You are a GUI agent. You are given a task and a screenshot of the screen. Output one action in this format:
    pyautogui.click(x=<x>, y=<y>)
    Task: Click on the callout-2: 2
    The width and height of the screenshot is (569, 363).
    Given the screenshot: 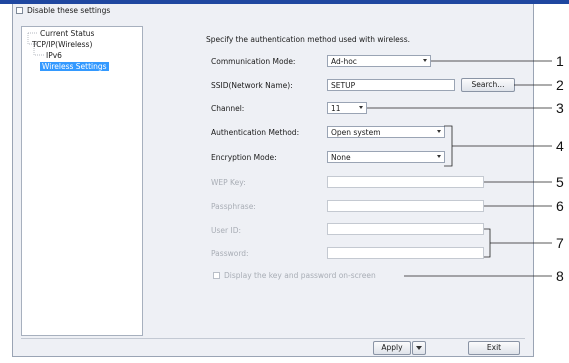 What is the action you would take?
    pyautogui.click(x=560, y=85)
    